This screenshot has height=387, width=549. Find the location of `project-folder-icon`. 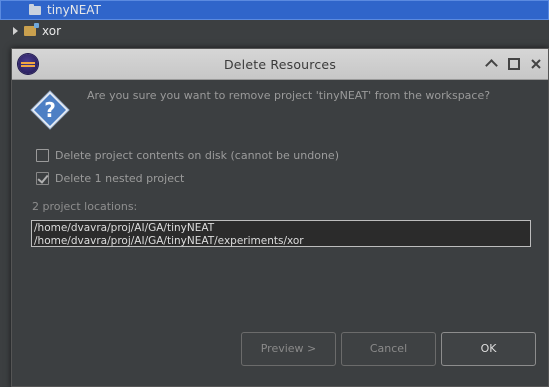

project-folder-icon is located at coordinates (31, 29).